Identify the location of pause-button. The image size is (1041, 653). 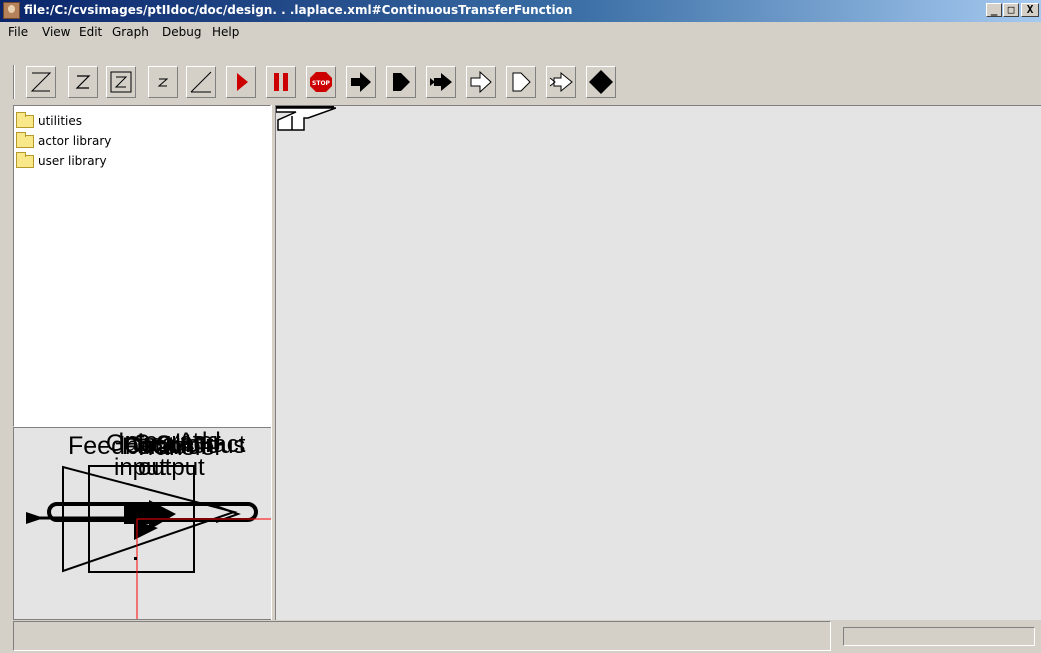
(281, 82).